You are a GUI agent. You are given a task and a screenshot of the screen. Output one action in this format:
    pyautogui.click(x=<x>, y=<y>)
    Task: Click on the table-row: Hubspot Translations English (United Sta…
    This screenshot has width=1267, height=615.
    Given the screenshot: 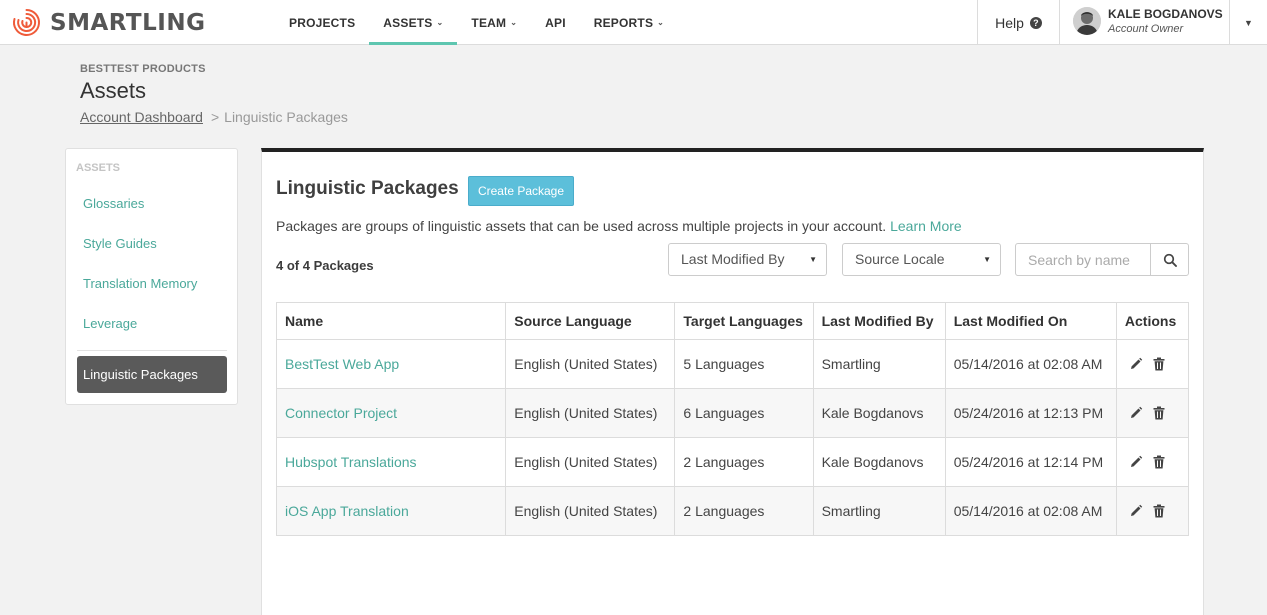 What is the action you would take?
    pyautogui.click(x=732, y=462)
    